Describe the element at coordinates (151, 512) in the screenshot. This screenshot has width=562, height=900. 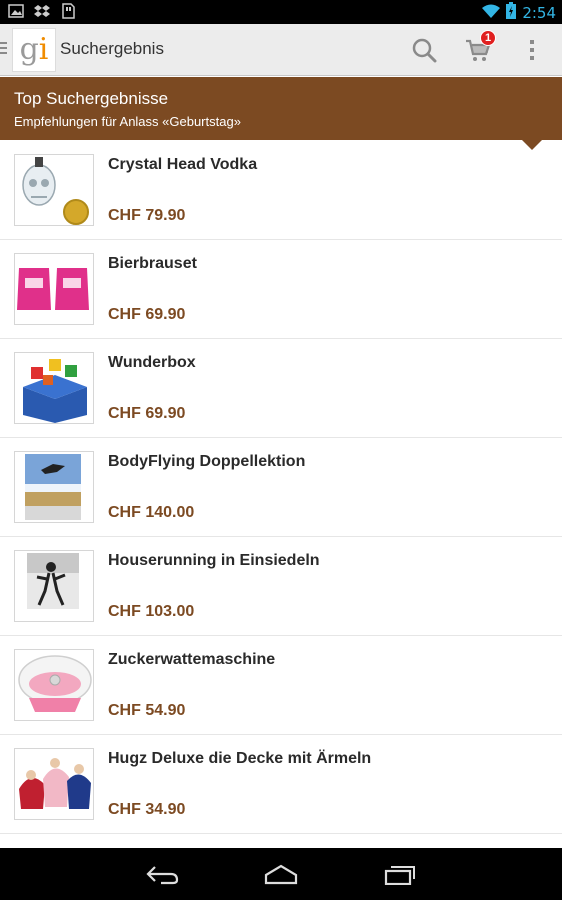
I see `product-price: CHF 140.00` at that location.